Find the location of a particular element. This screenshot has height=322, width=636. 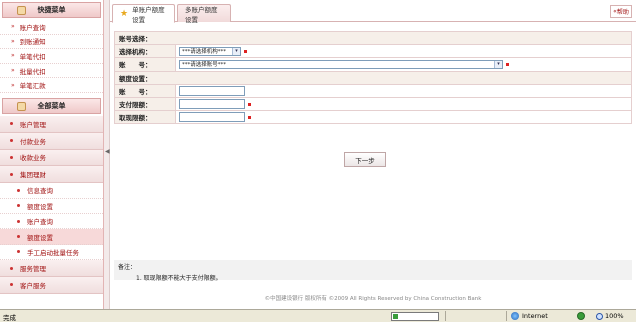

quick-item-label: 单笔汇款 is located at coordinates (32, 86).